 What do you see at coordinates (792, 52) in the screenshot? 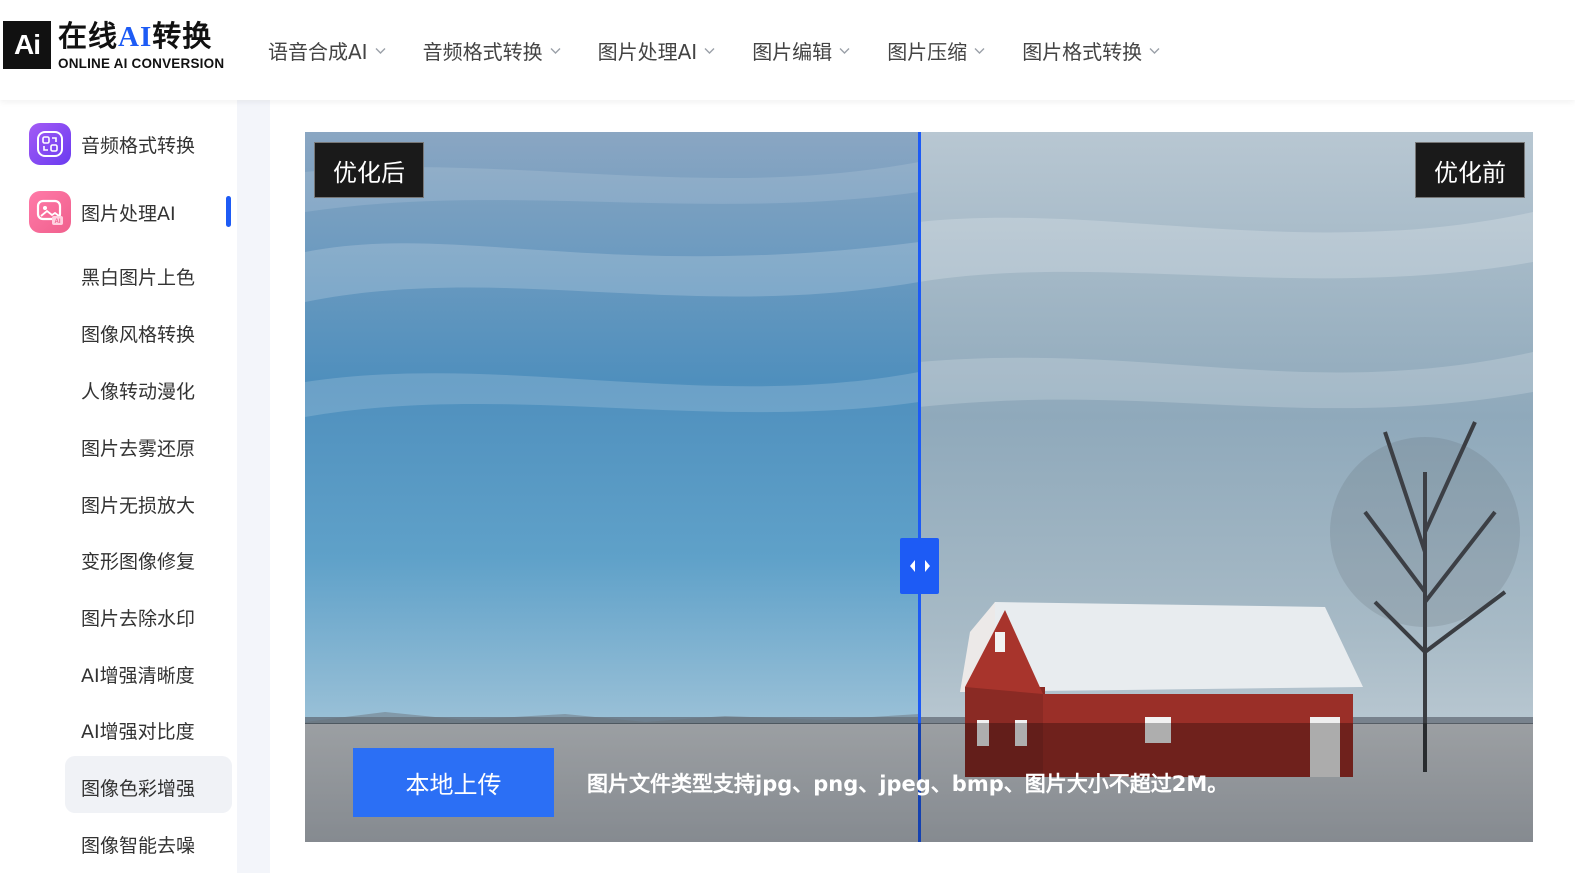
I see `nav-item-label: 图片编辑` at bounding box center [792, 52].